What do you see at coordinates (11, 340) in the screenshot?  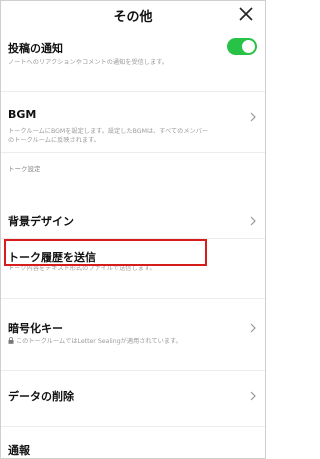 I see `lock-icon` at bounding box center [11, 340].